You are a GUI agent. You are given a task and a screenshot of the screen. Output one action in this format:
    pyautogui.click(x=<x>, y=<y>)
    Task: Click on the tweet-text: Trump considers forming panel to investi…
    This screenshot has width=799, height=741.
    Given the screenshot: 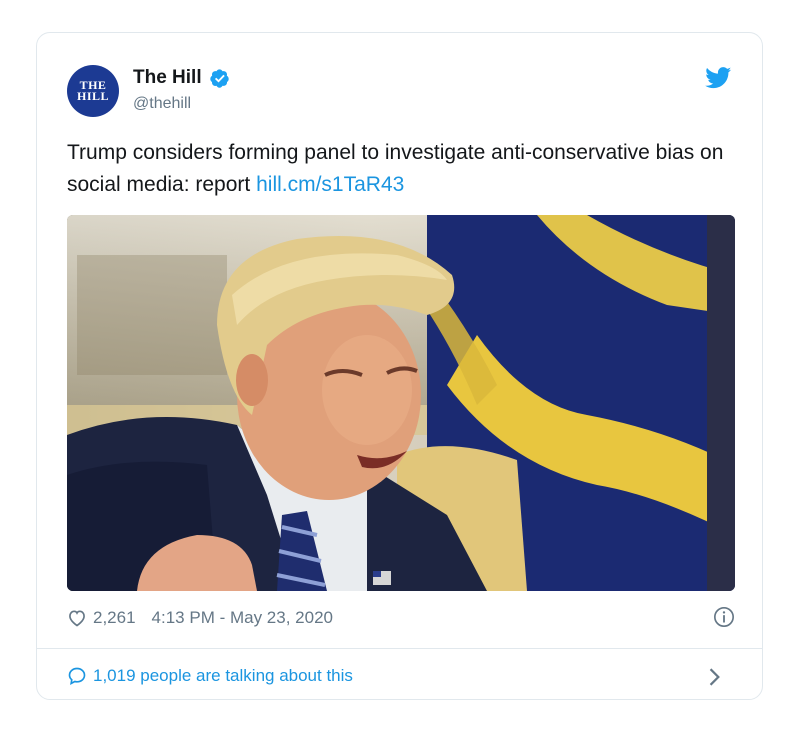 What is the action you would take?
    pyautogui.click(x=407, y=169)
    